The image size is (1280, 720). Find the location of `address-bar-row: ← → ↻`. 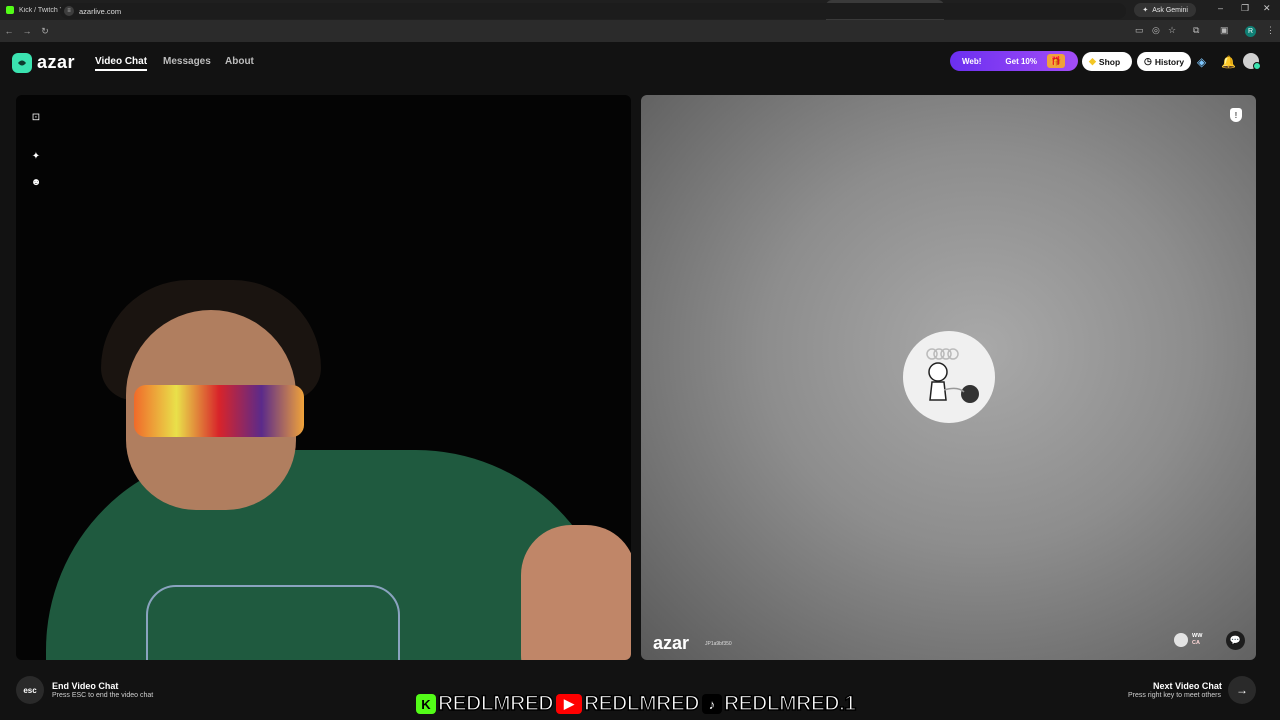

address-bar-row: ← → ↻ is located at coordinates (640, 31).